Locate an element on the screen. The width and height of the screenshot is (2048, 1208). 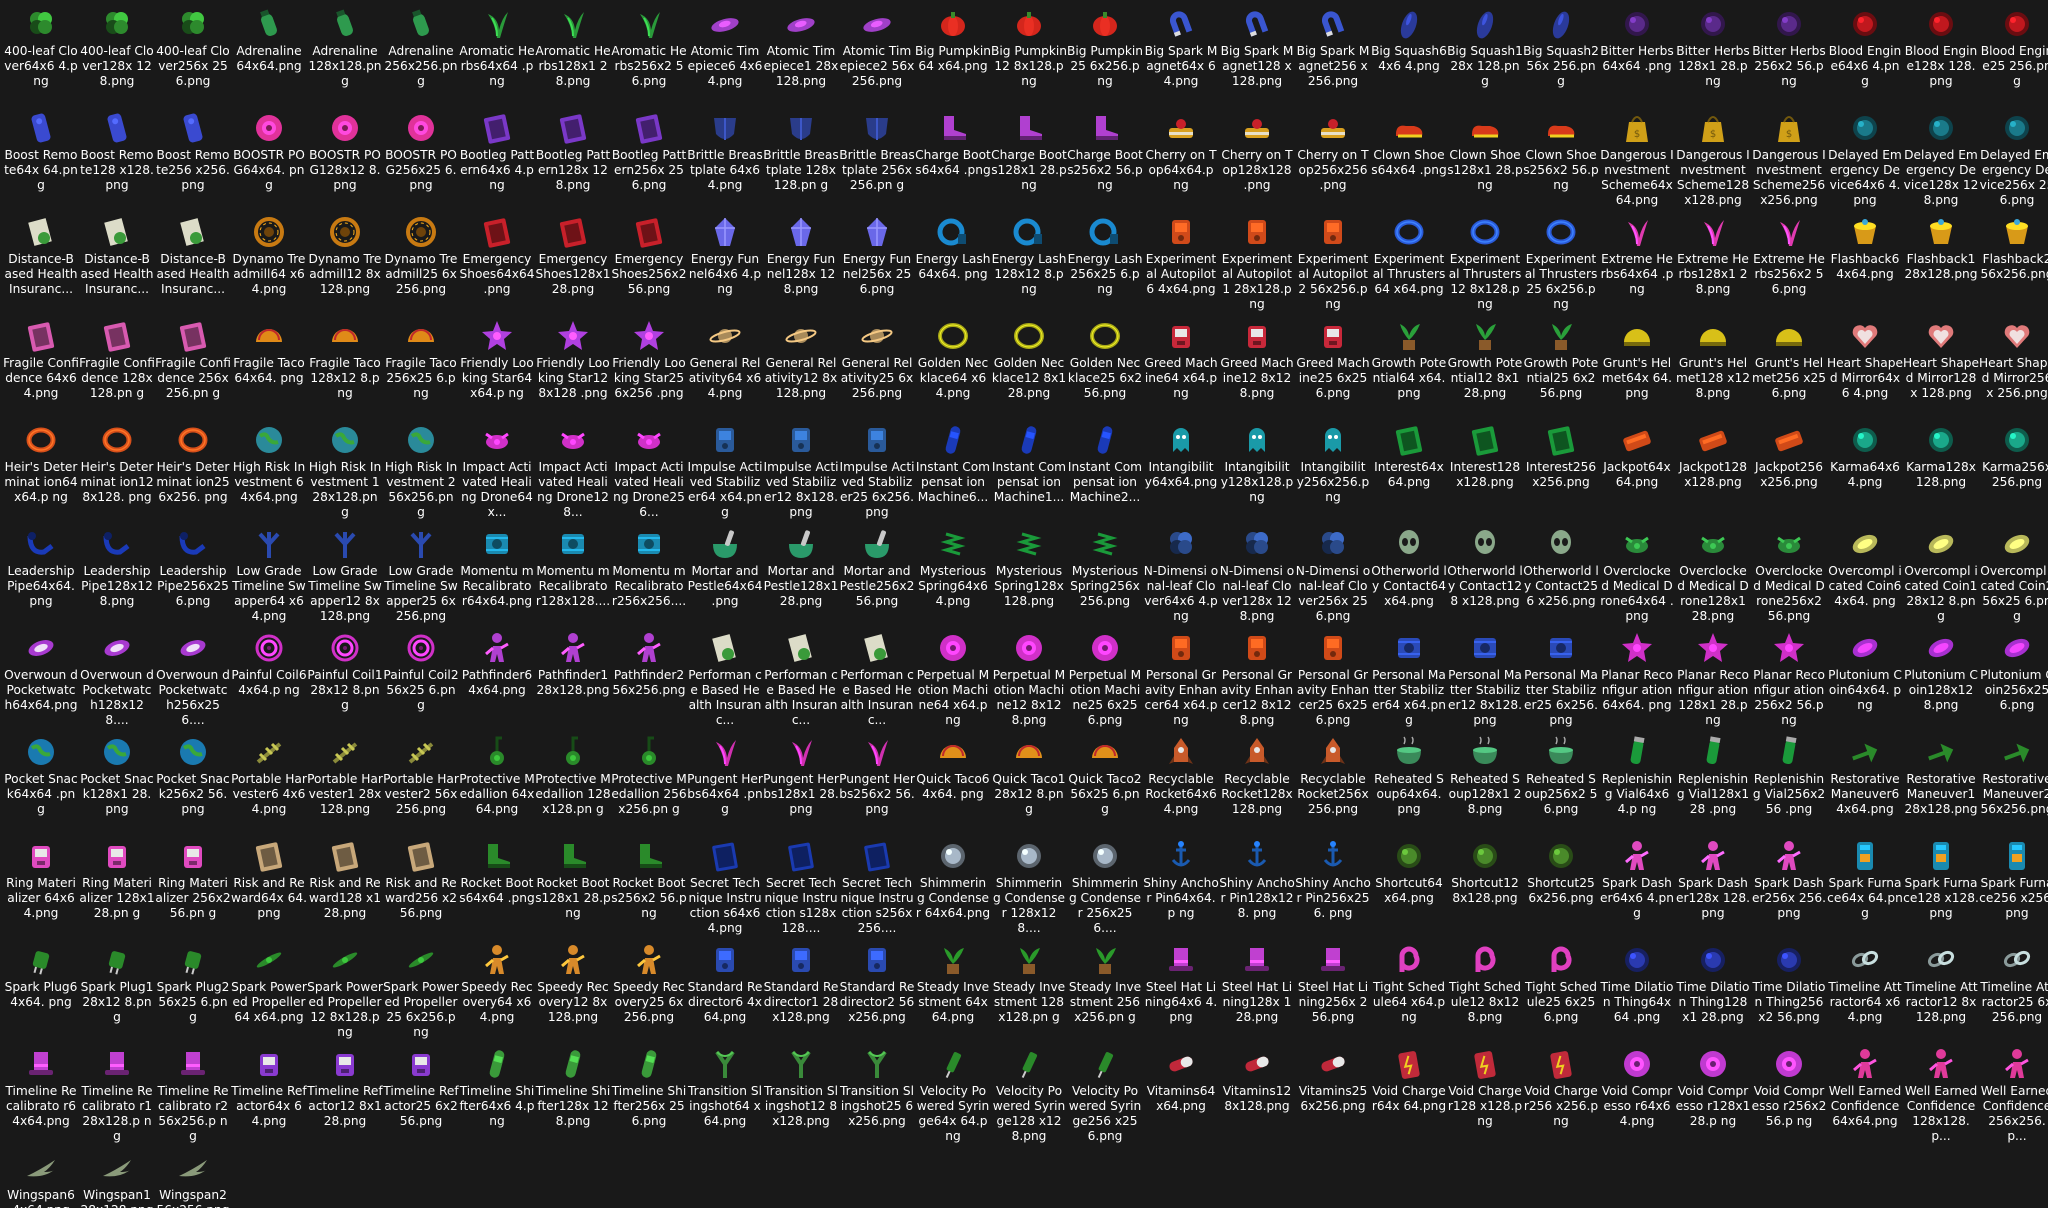
file-item: Emergency Shoes256x2 56.png is located at coordinates (649, 264).